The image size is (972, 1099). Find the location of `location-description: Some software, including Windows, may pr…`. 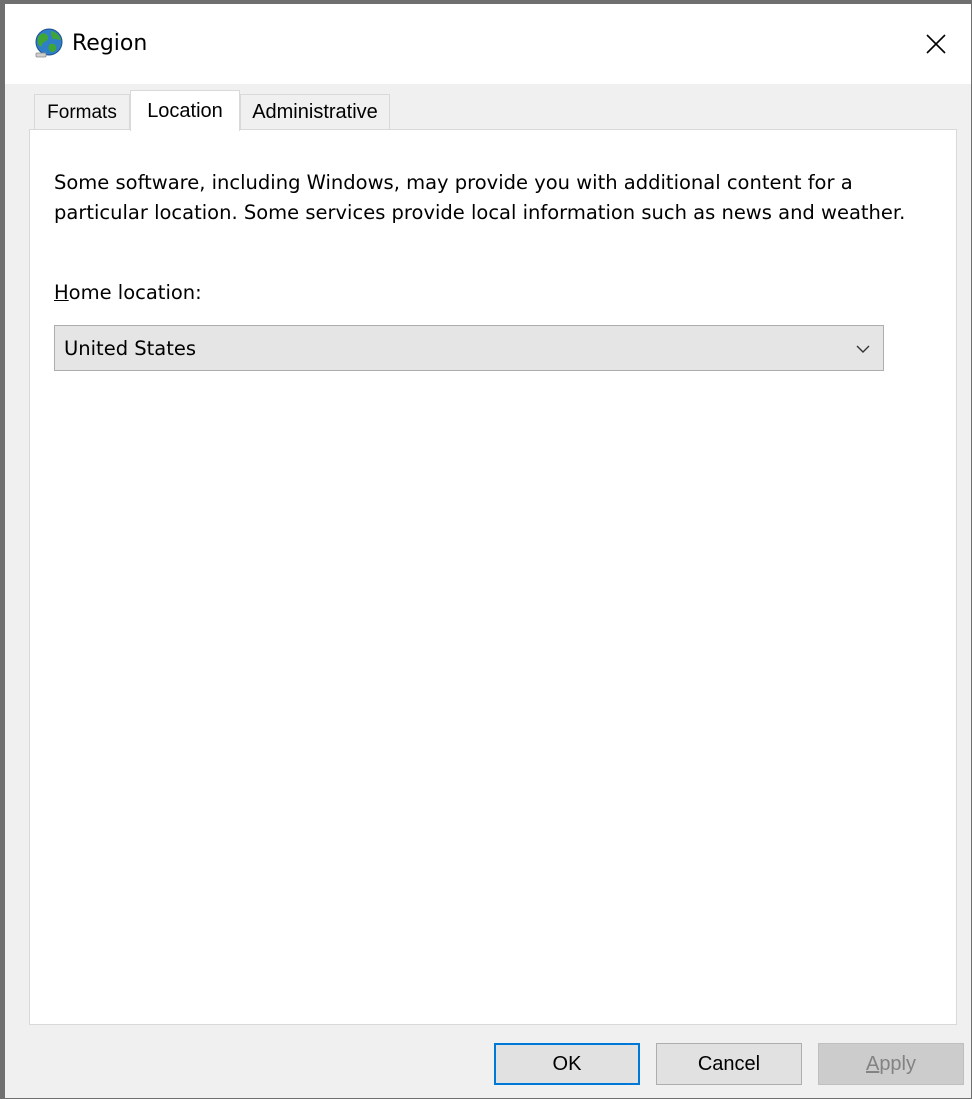

location-description: Some software, including Windows, may pr… is located at coordinates (480, 197).